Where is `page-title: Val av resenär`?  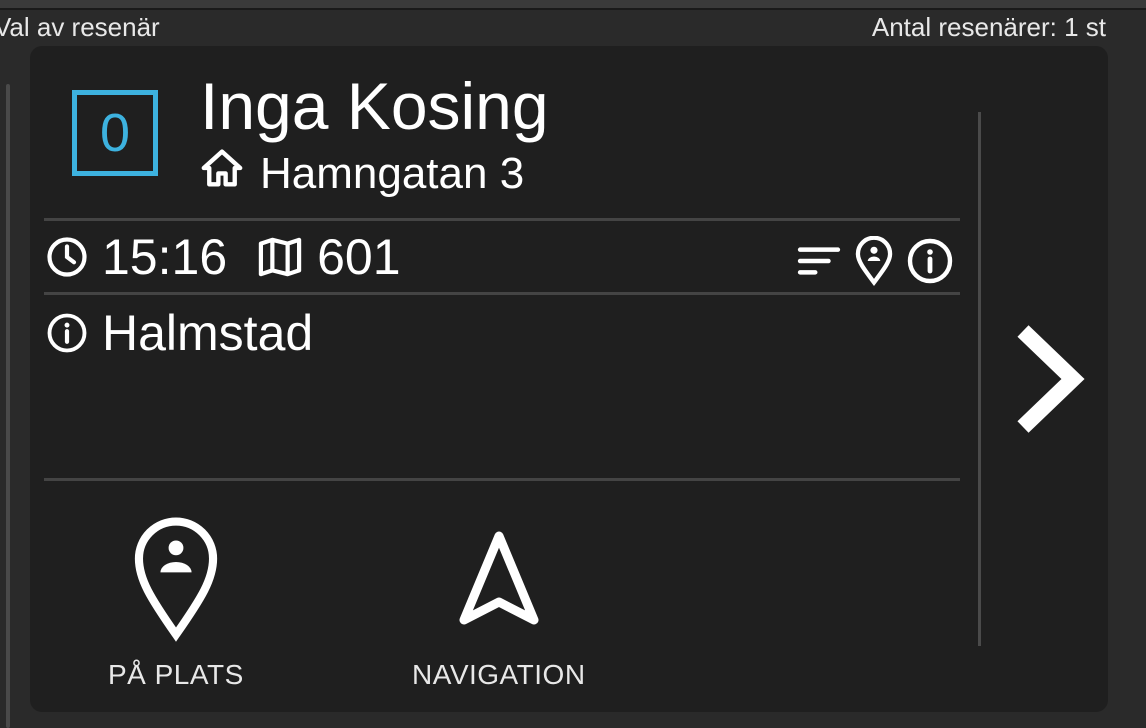
page-title: Val av resenär is located at coordinates (80, 27).